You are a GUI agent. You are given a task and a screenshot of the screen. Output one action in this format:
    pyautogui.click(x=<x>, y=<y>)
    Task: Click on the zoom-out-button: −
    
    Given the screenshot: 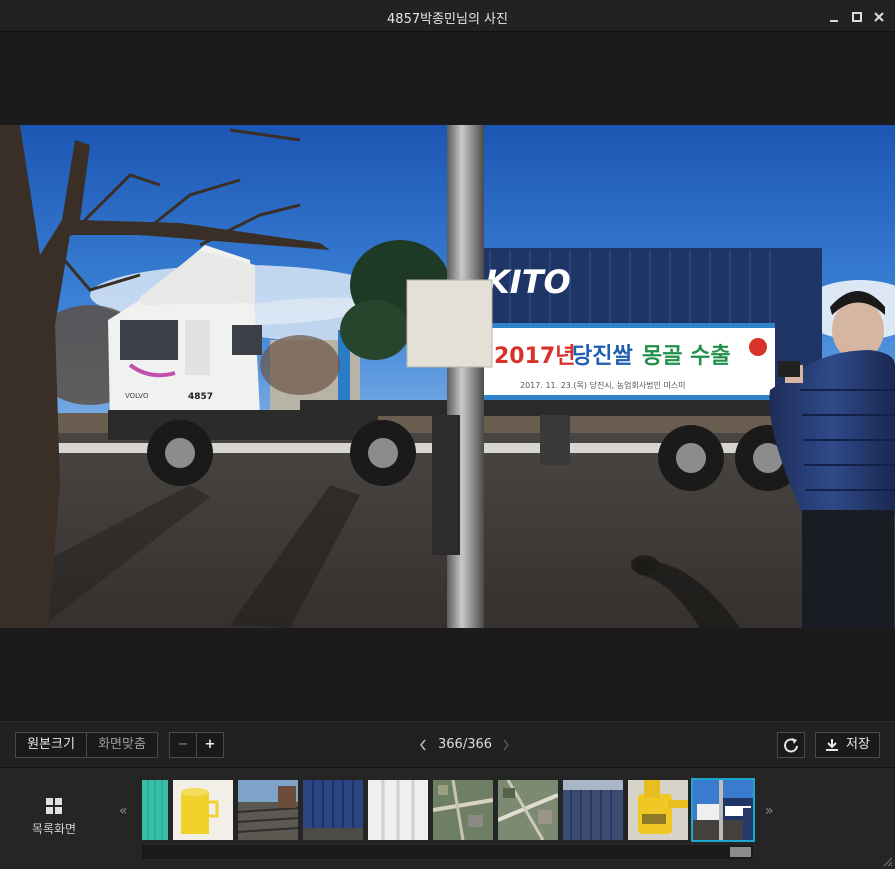 What is the action you would take?
    pyautogui.click(x=183, y=745)
    